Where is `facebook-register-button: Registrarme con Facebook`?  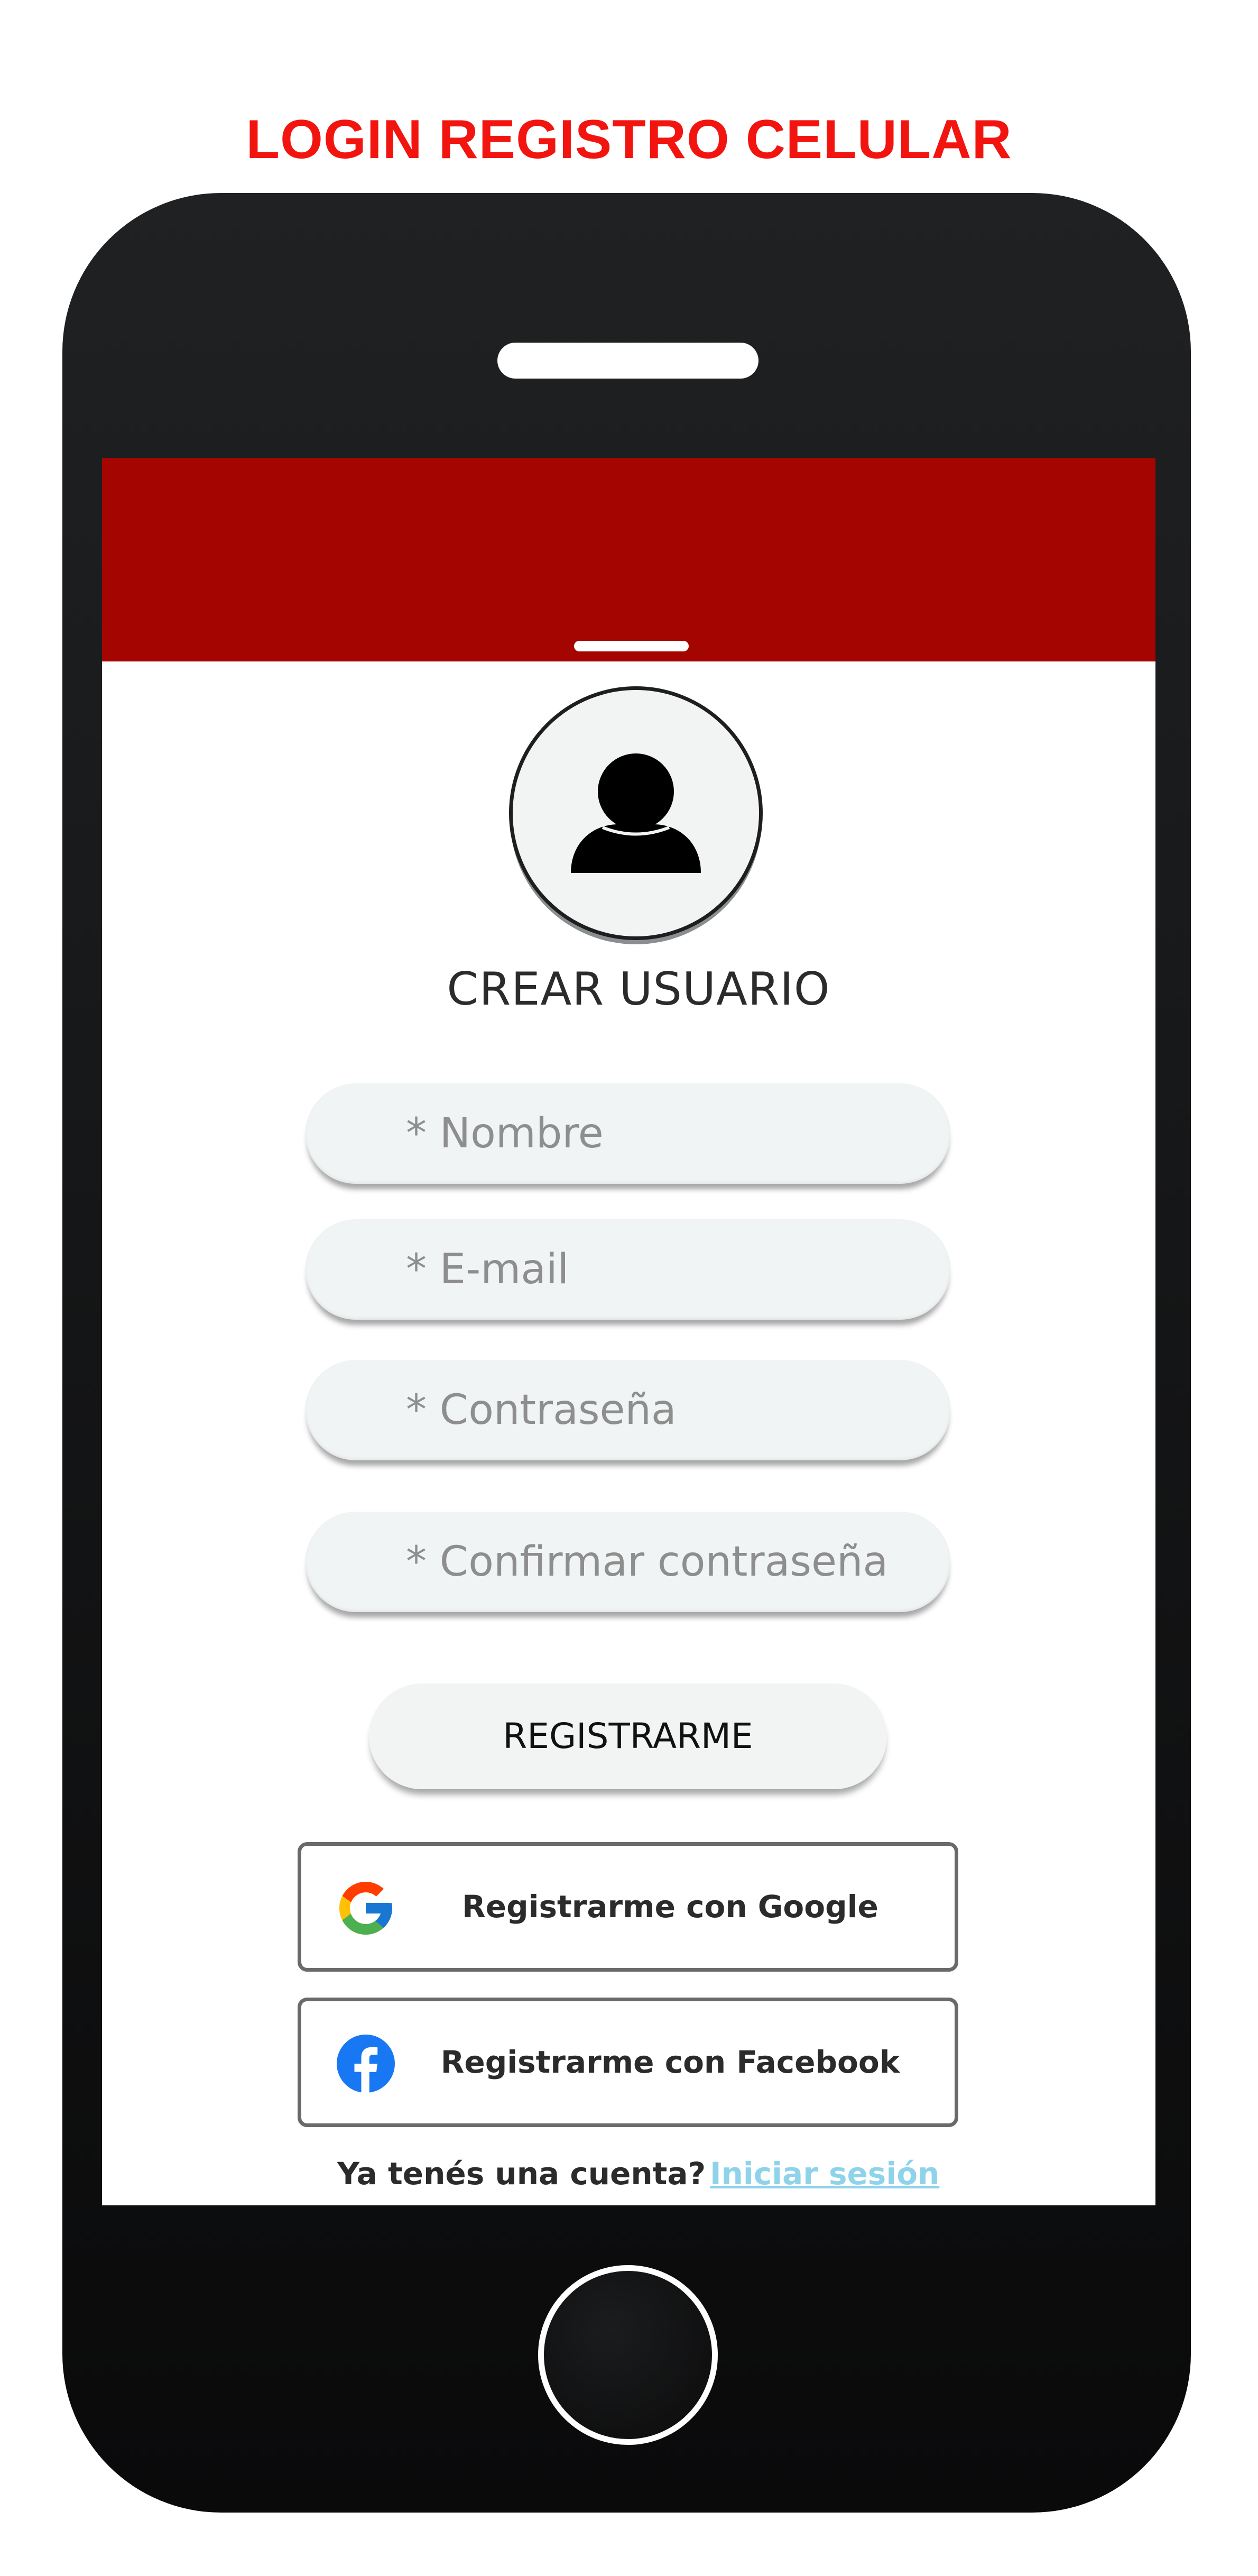 facebook-register-button: Registrarme con Facebook is located at coordinates (628, 2062).